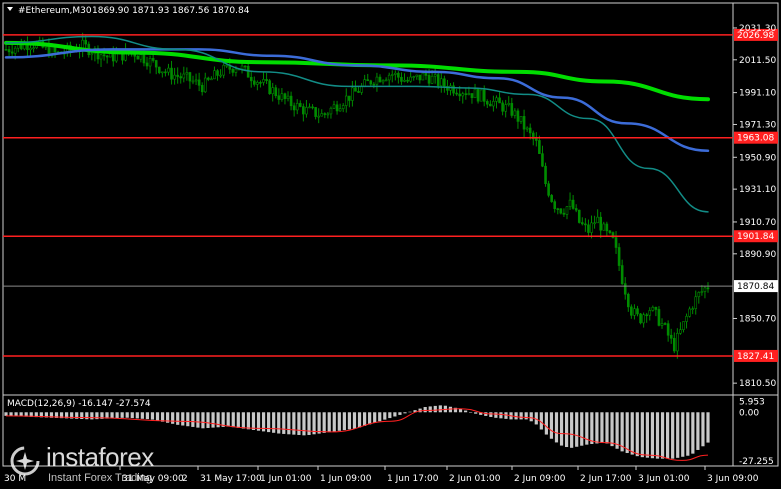  I want to click on ohlc-values: 1869.90 1871.93 1867.56 1870.84, so click(171, 11).